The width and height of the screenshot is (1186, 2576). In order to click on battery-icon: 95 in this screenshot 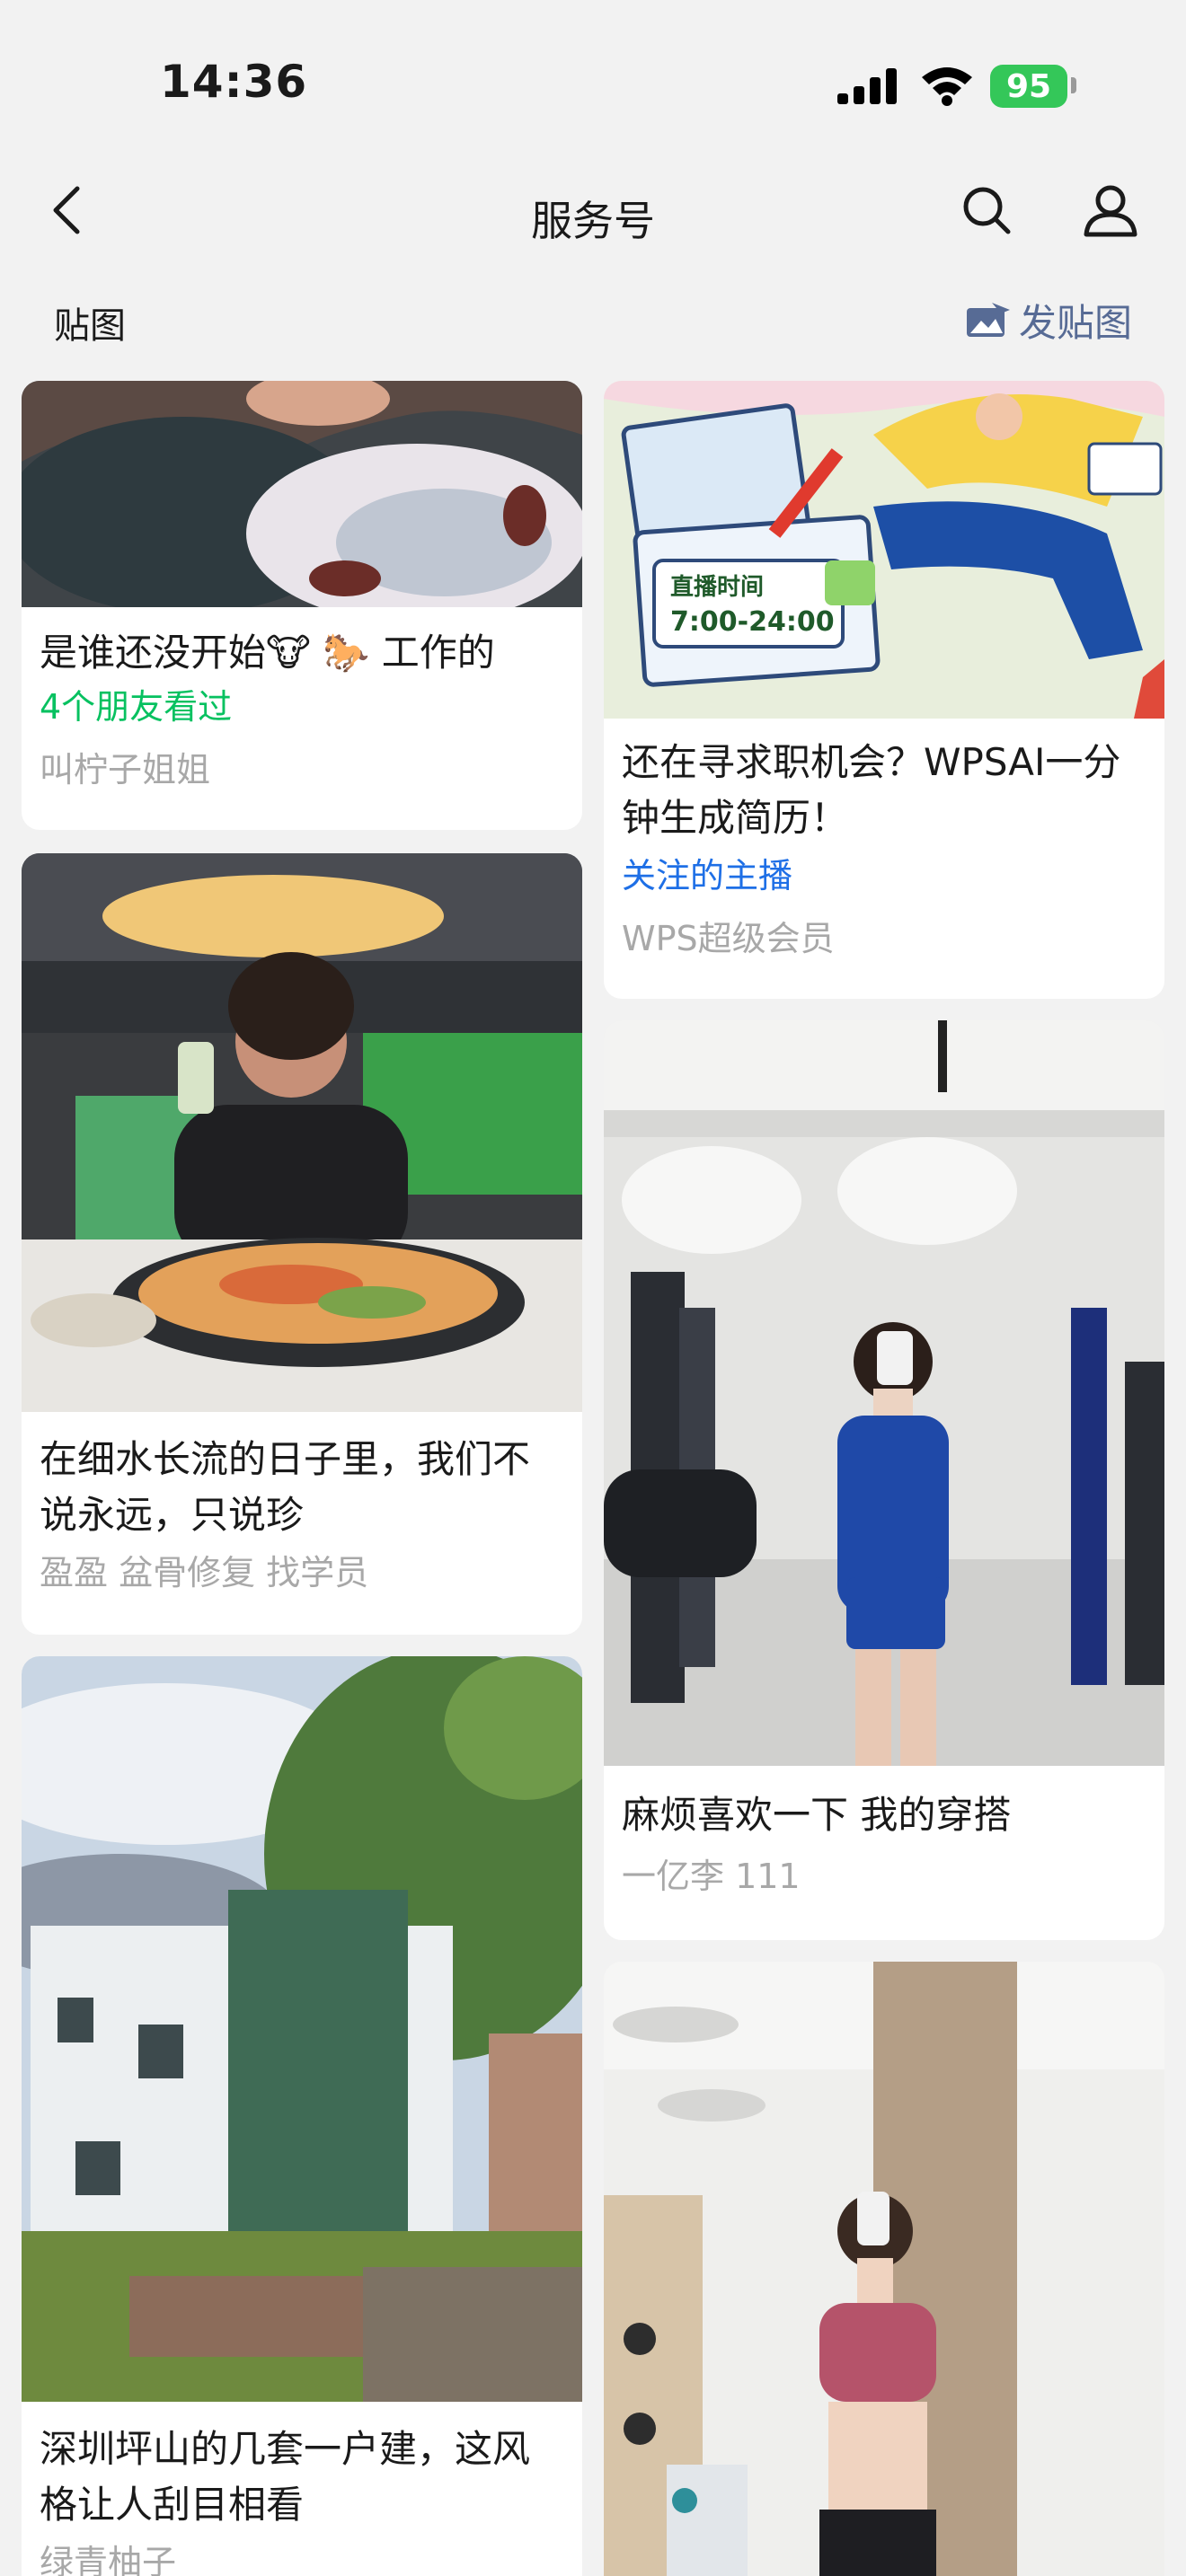, I will do `click(1028, 86)`.